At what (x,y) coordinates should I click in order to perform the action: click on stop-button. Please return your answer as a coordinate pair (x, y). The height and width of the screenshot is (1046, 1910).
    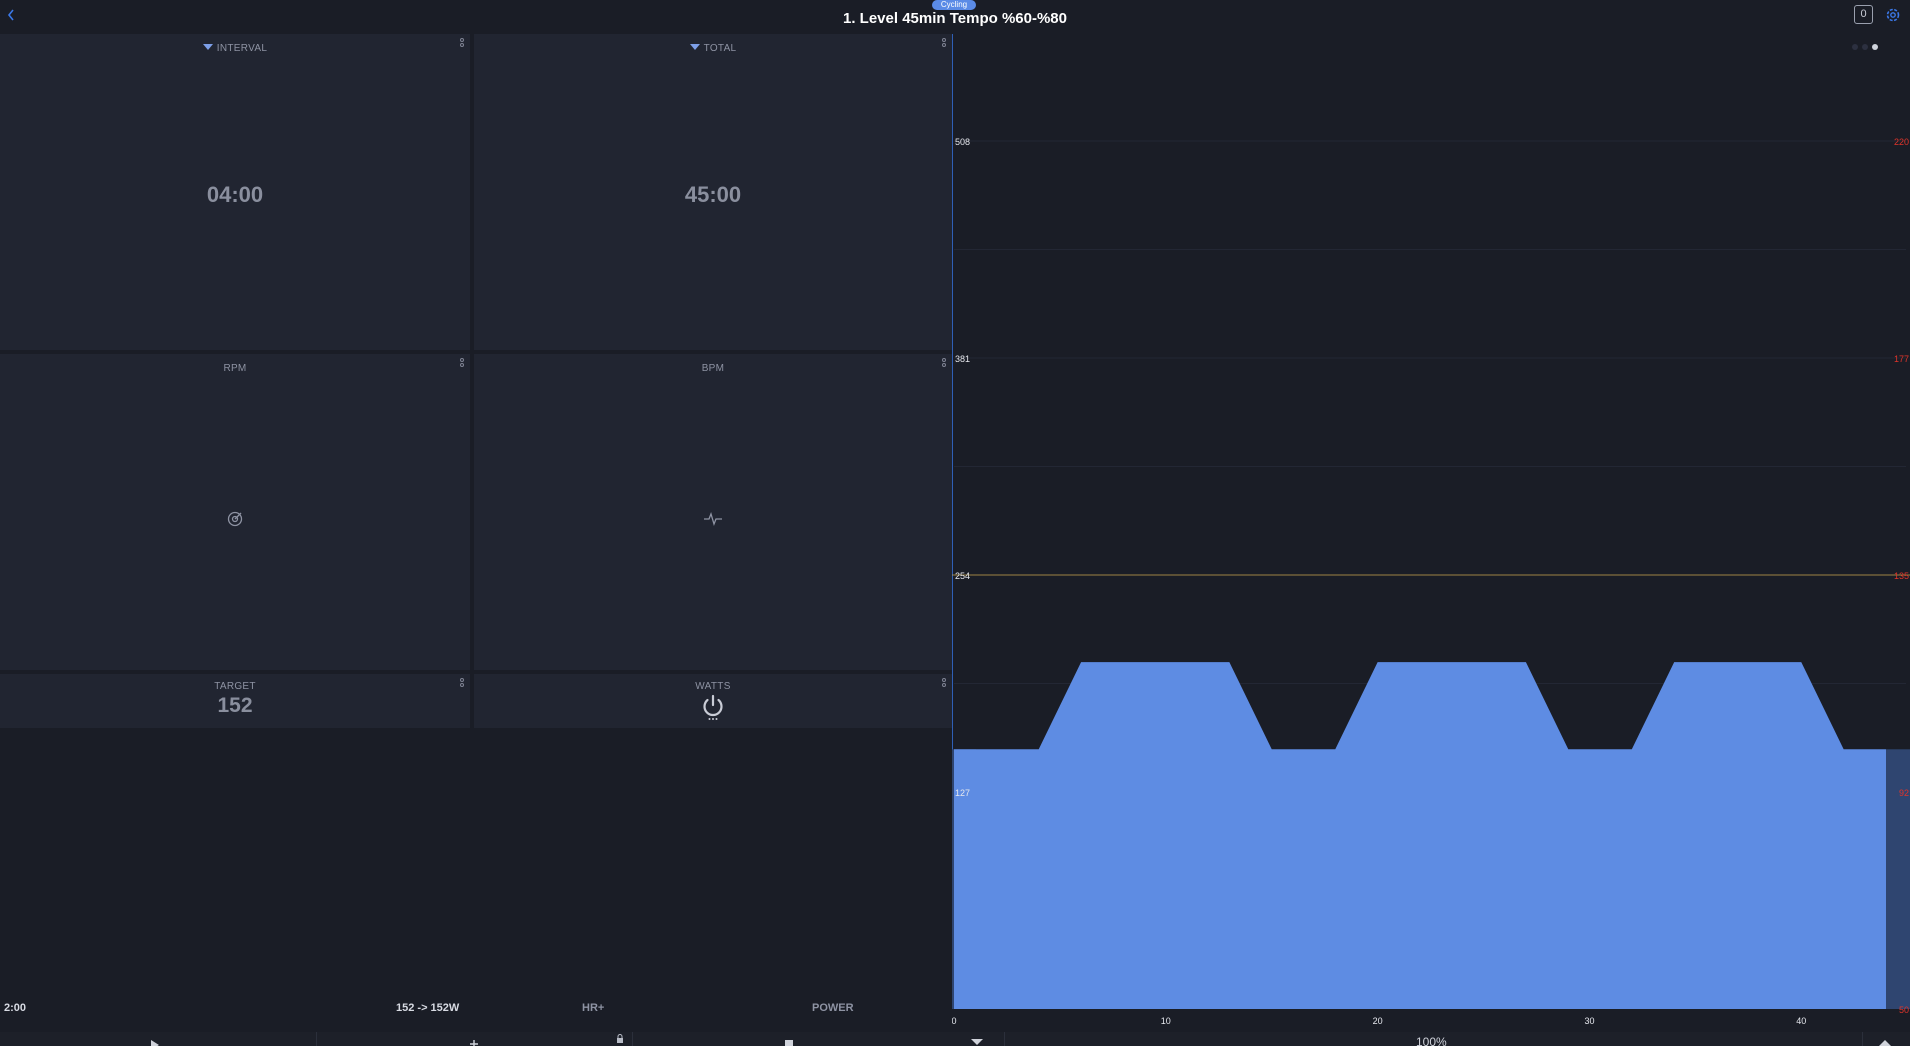
    Looking at the image, I should click on (789, 1039).